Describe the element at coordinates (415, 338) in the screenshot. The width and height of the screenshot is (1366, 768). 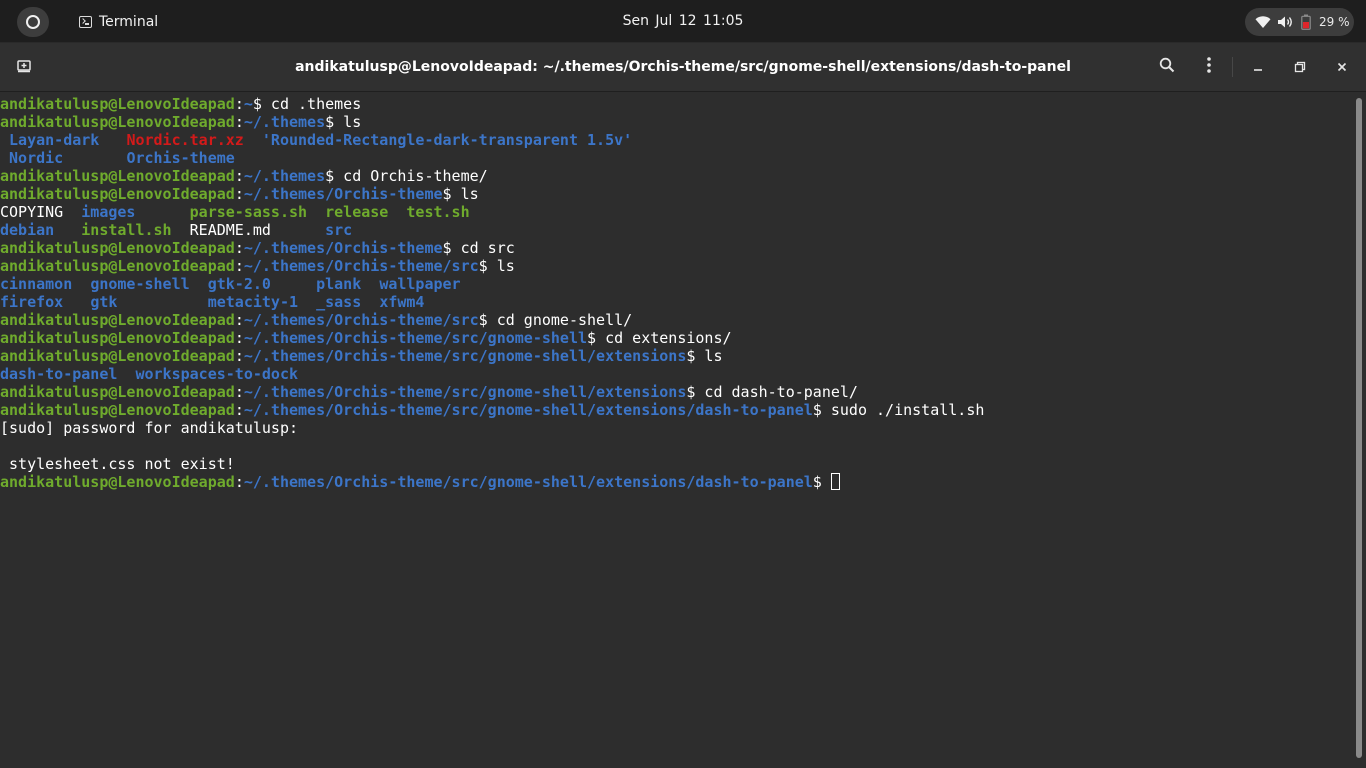
I see `prompt-path: ~/.themes/Orchis-theme/src/gnome-shell` at that location.